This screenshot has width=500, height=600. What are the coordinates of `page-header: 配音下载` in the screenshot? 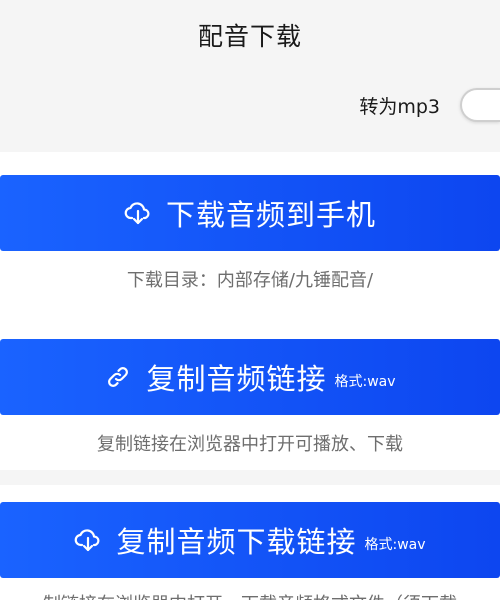 It's located at (250, 35).